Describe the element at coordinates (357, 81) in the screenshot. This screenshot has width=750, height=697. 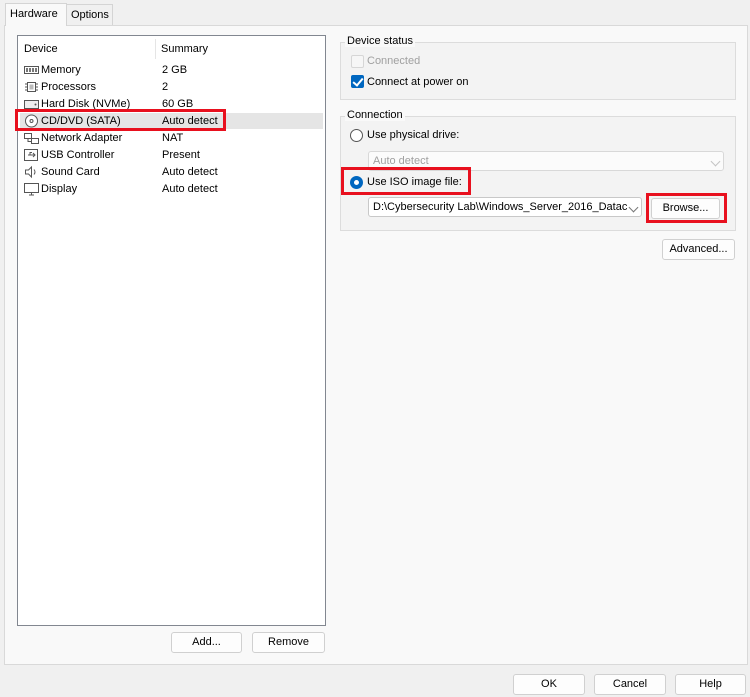
I see `connect-at-power-on-checkbox` at that location.